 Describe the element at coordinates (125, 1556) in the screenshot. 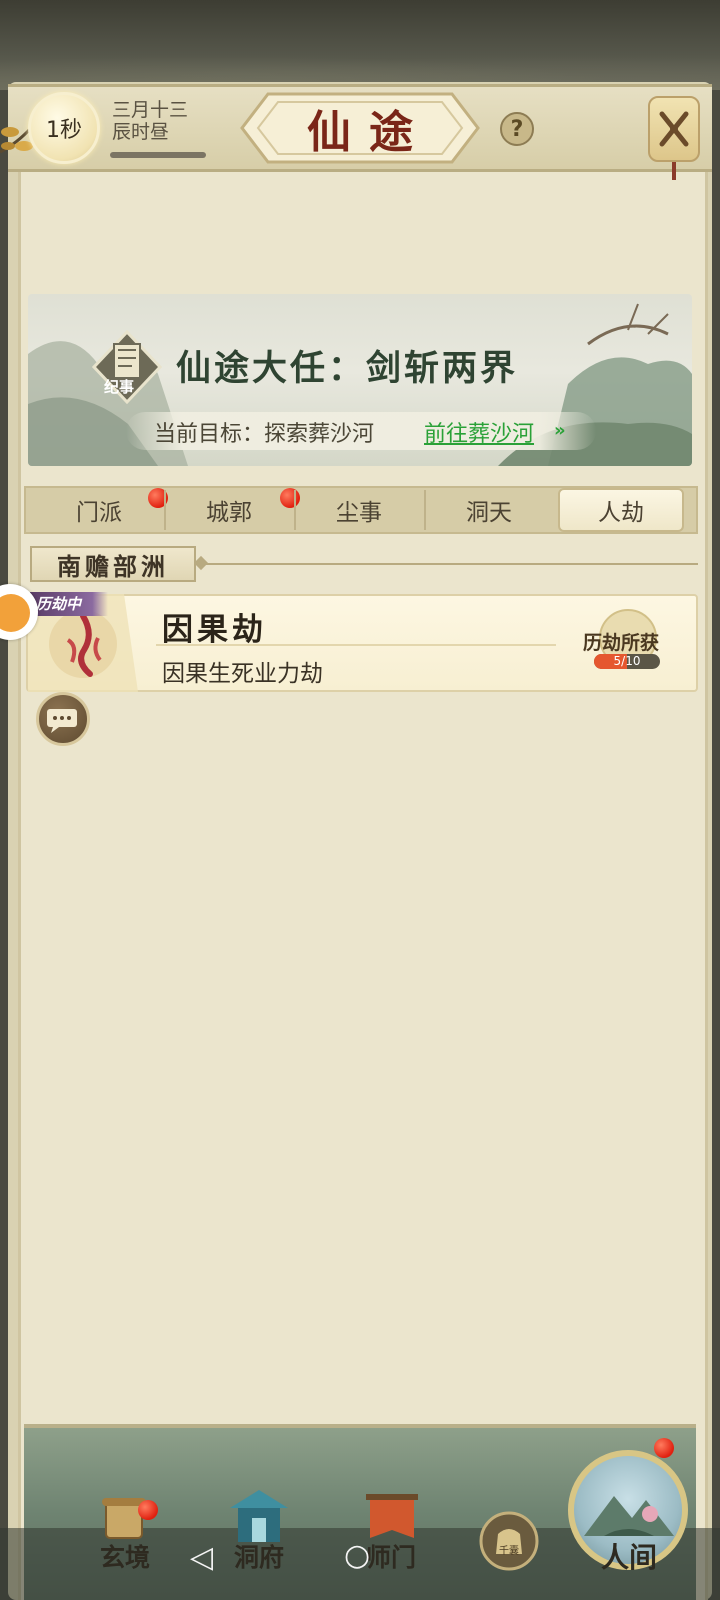

I see `nav-xuanjing: 玄境` at that location.